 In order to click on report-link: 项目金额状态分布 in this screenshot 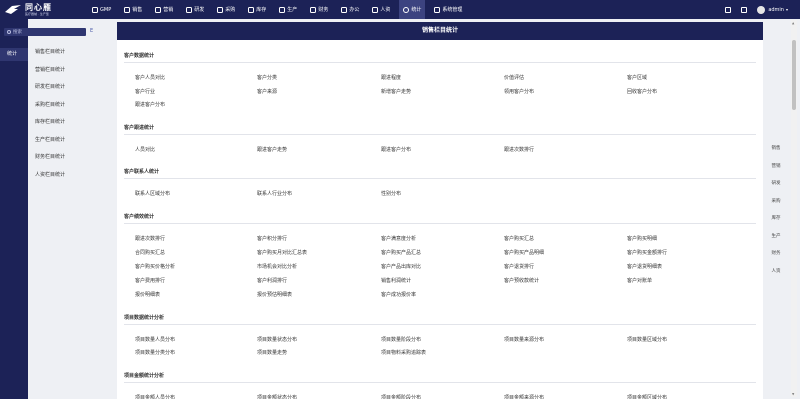, I will do `click(277, 396)`.